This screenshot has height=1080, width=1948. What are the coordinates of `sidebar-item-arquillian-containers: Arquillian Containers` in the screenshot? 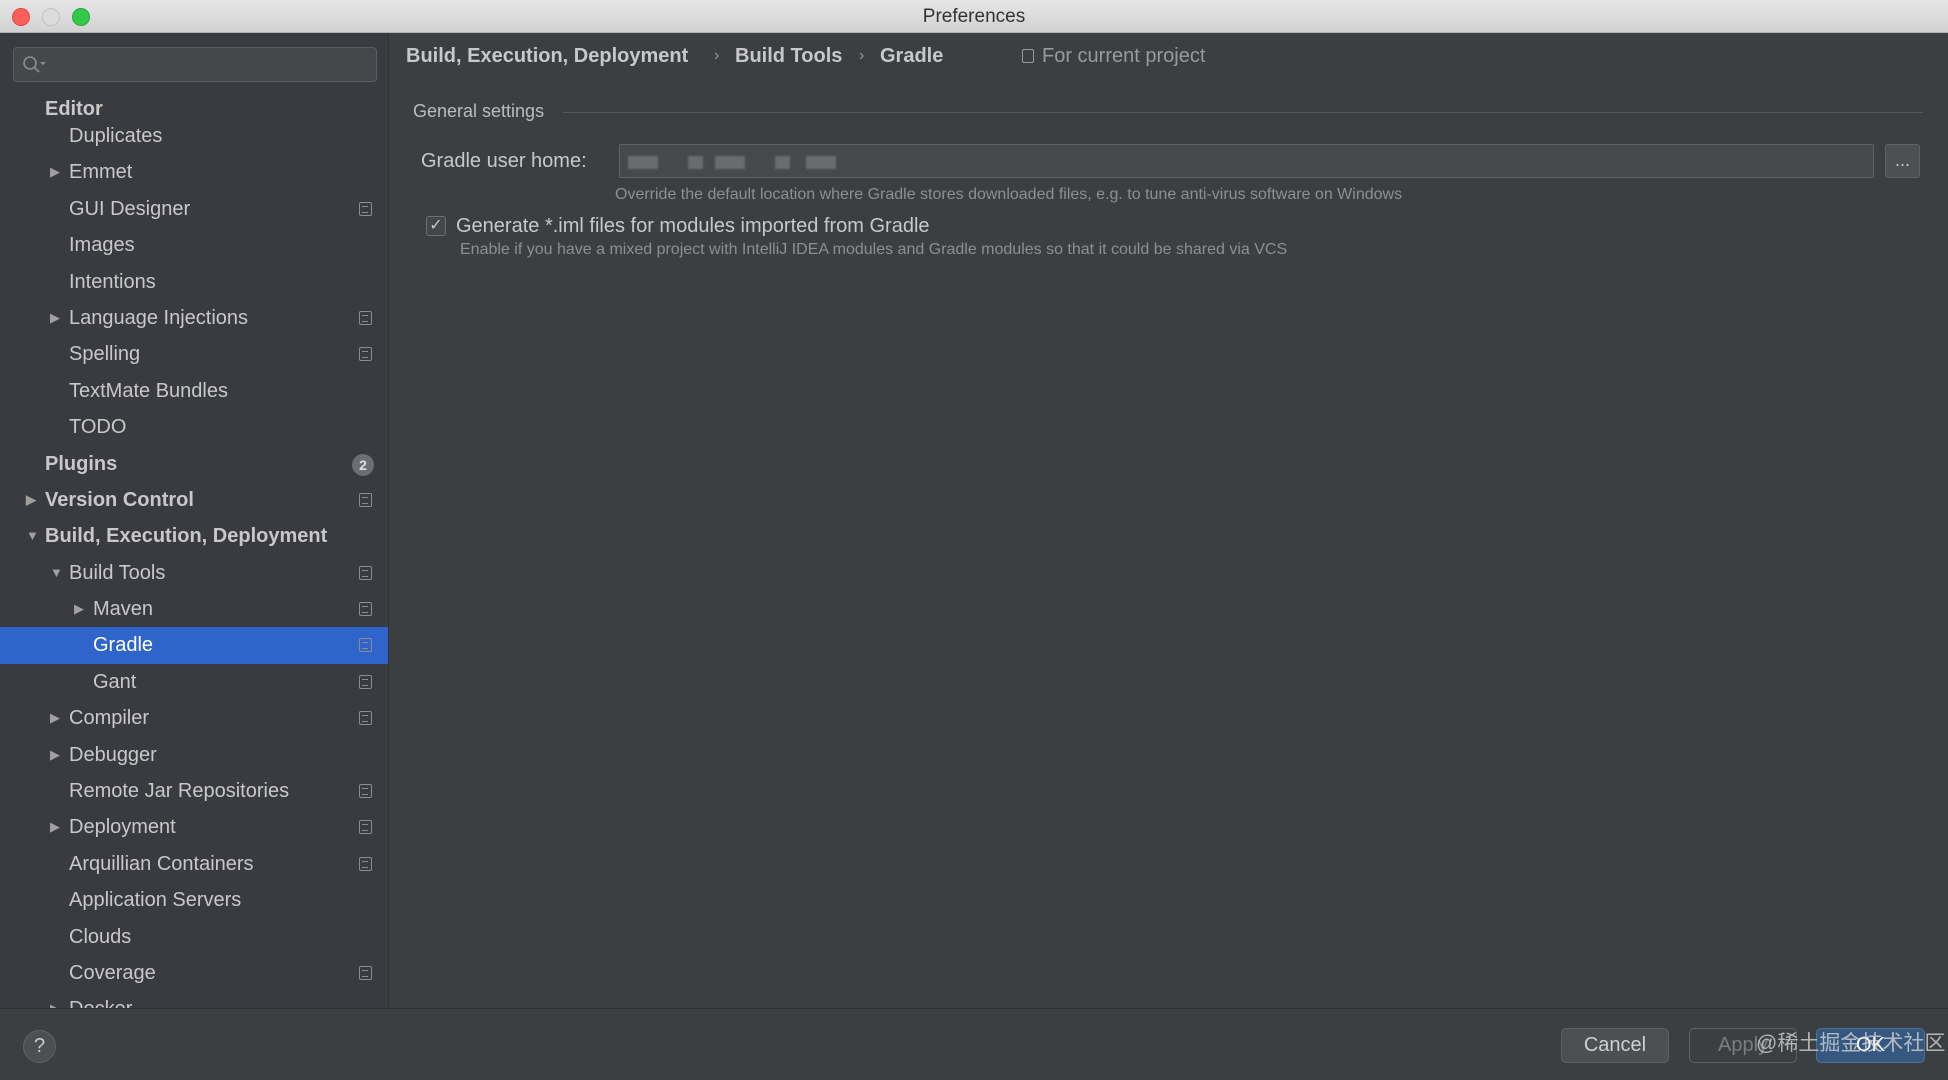 It's located at (194, 864).